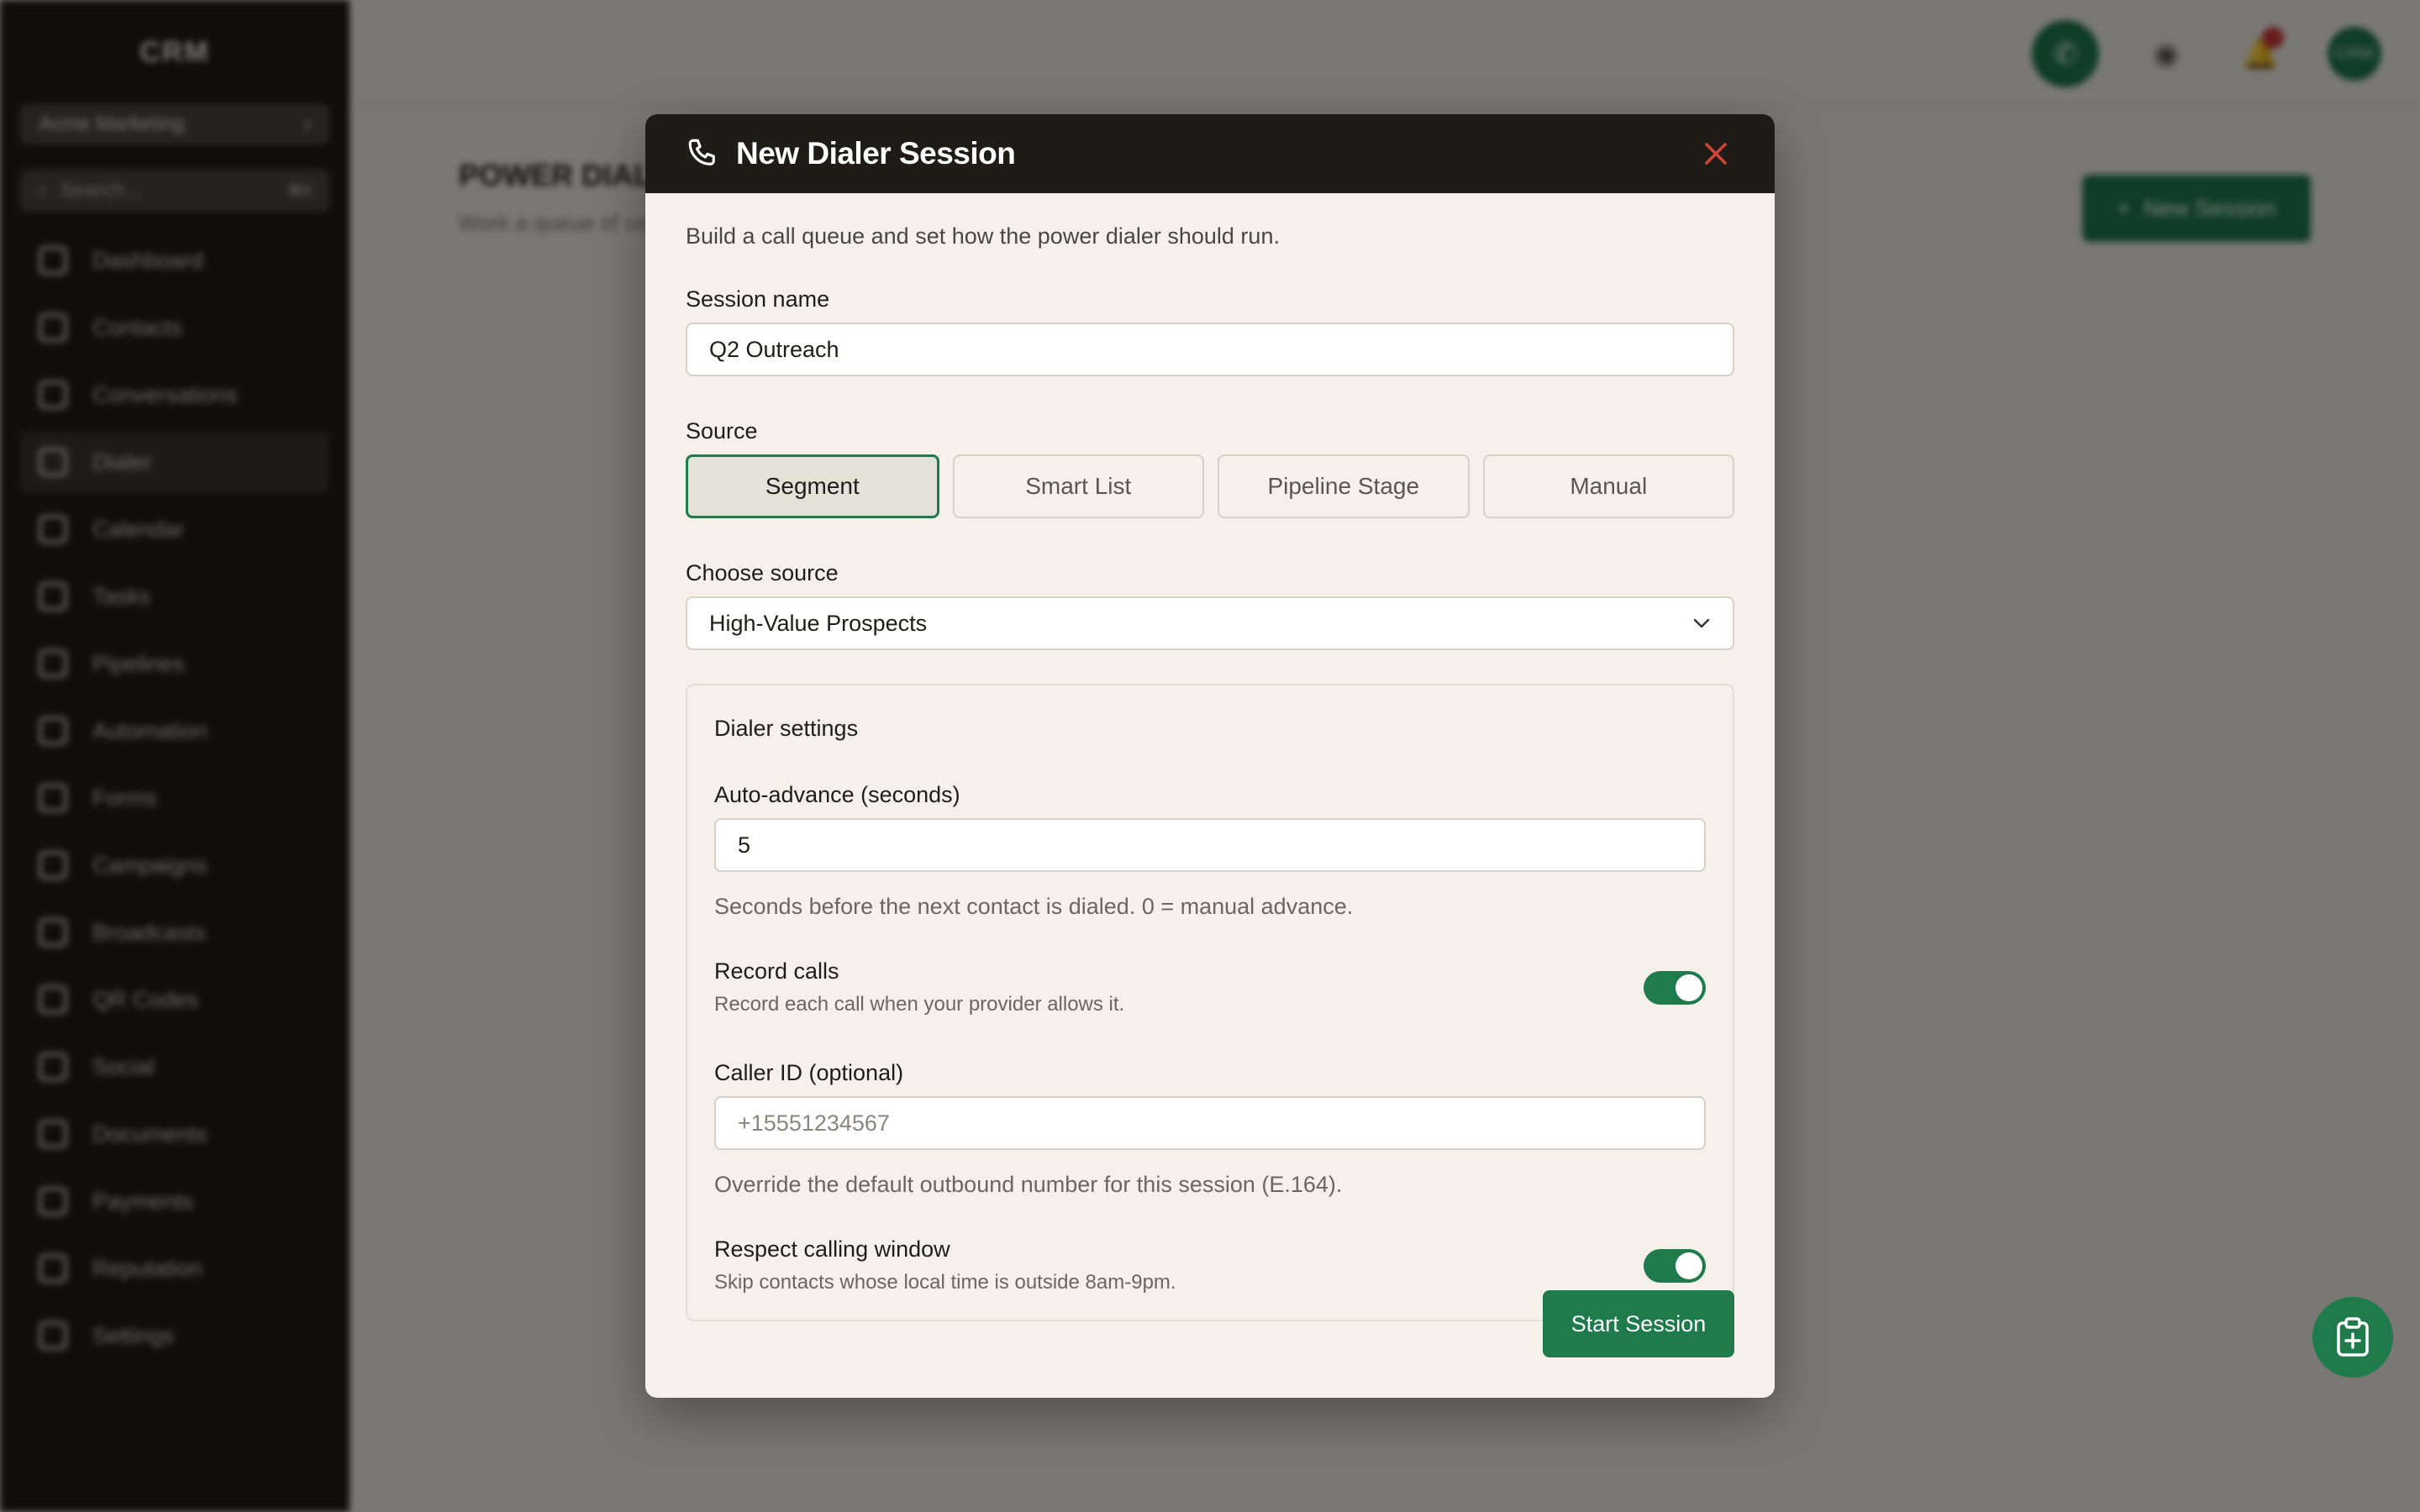 Image resolution: width=2420 pixels, height=1512 pixels. I want to click on choose-source-value: High-Value Prospects, so click(818, 623).